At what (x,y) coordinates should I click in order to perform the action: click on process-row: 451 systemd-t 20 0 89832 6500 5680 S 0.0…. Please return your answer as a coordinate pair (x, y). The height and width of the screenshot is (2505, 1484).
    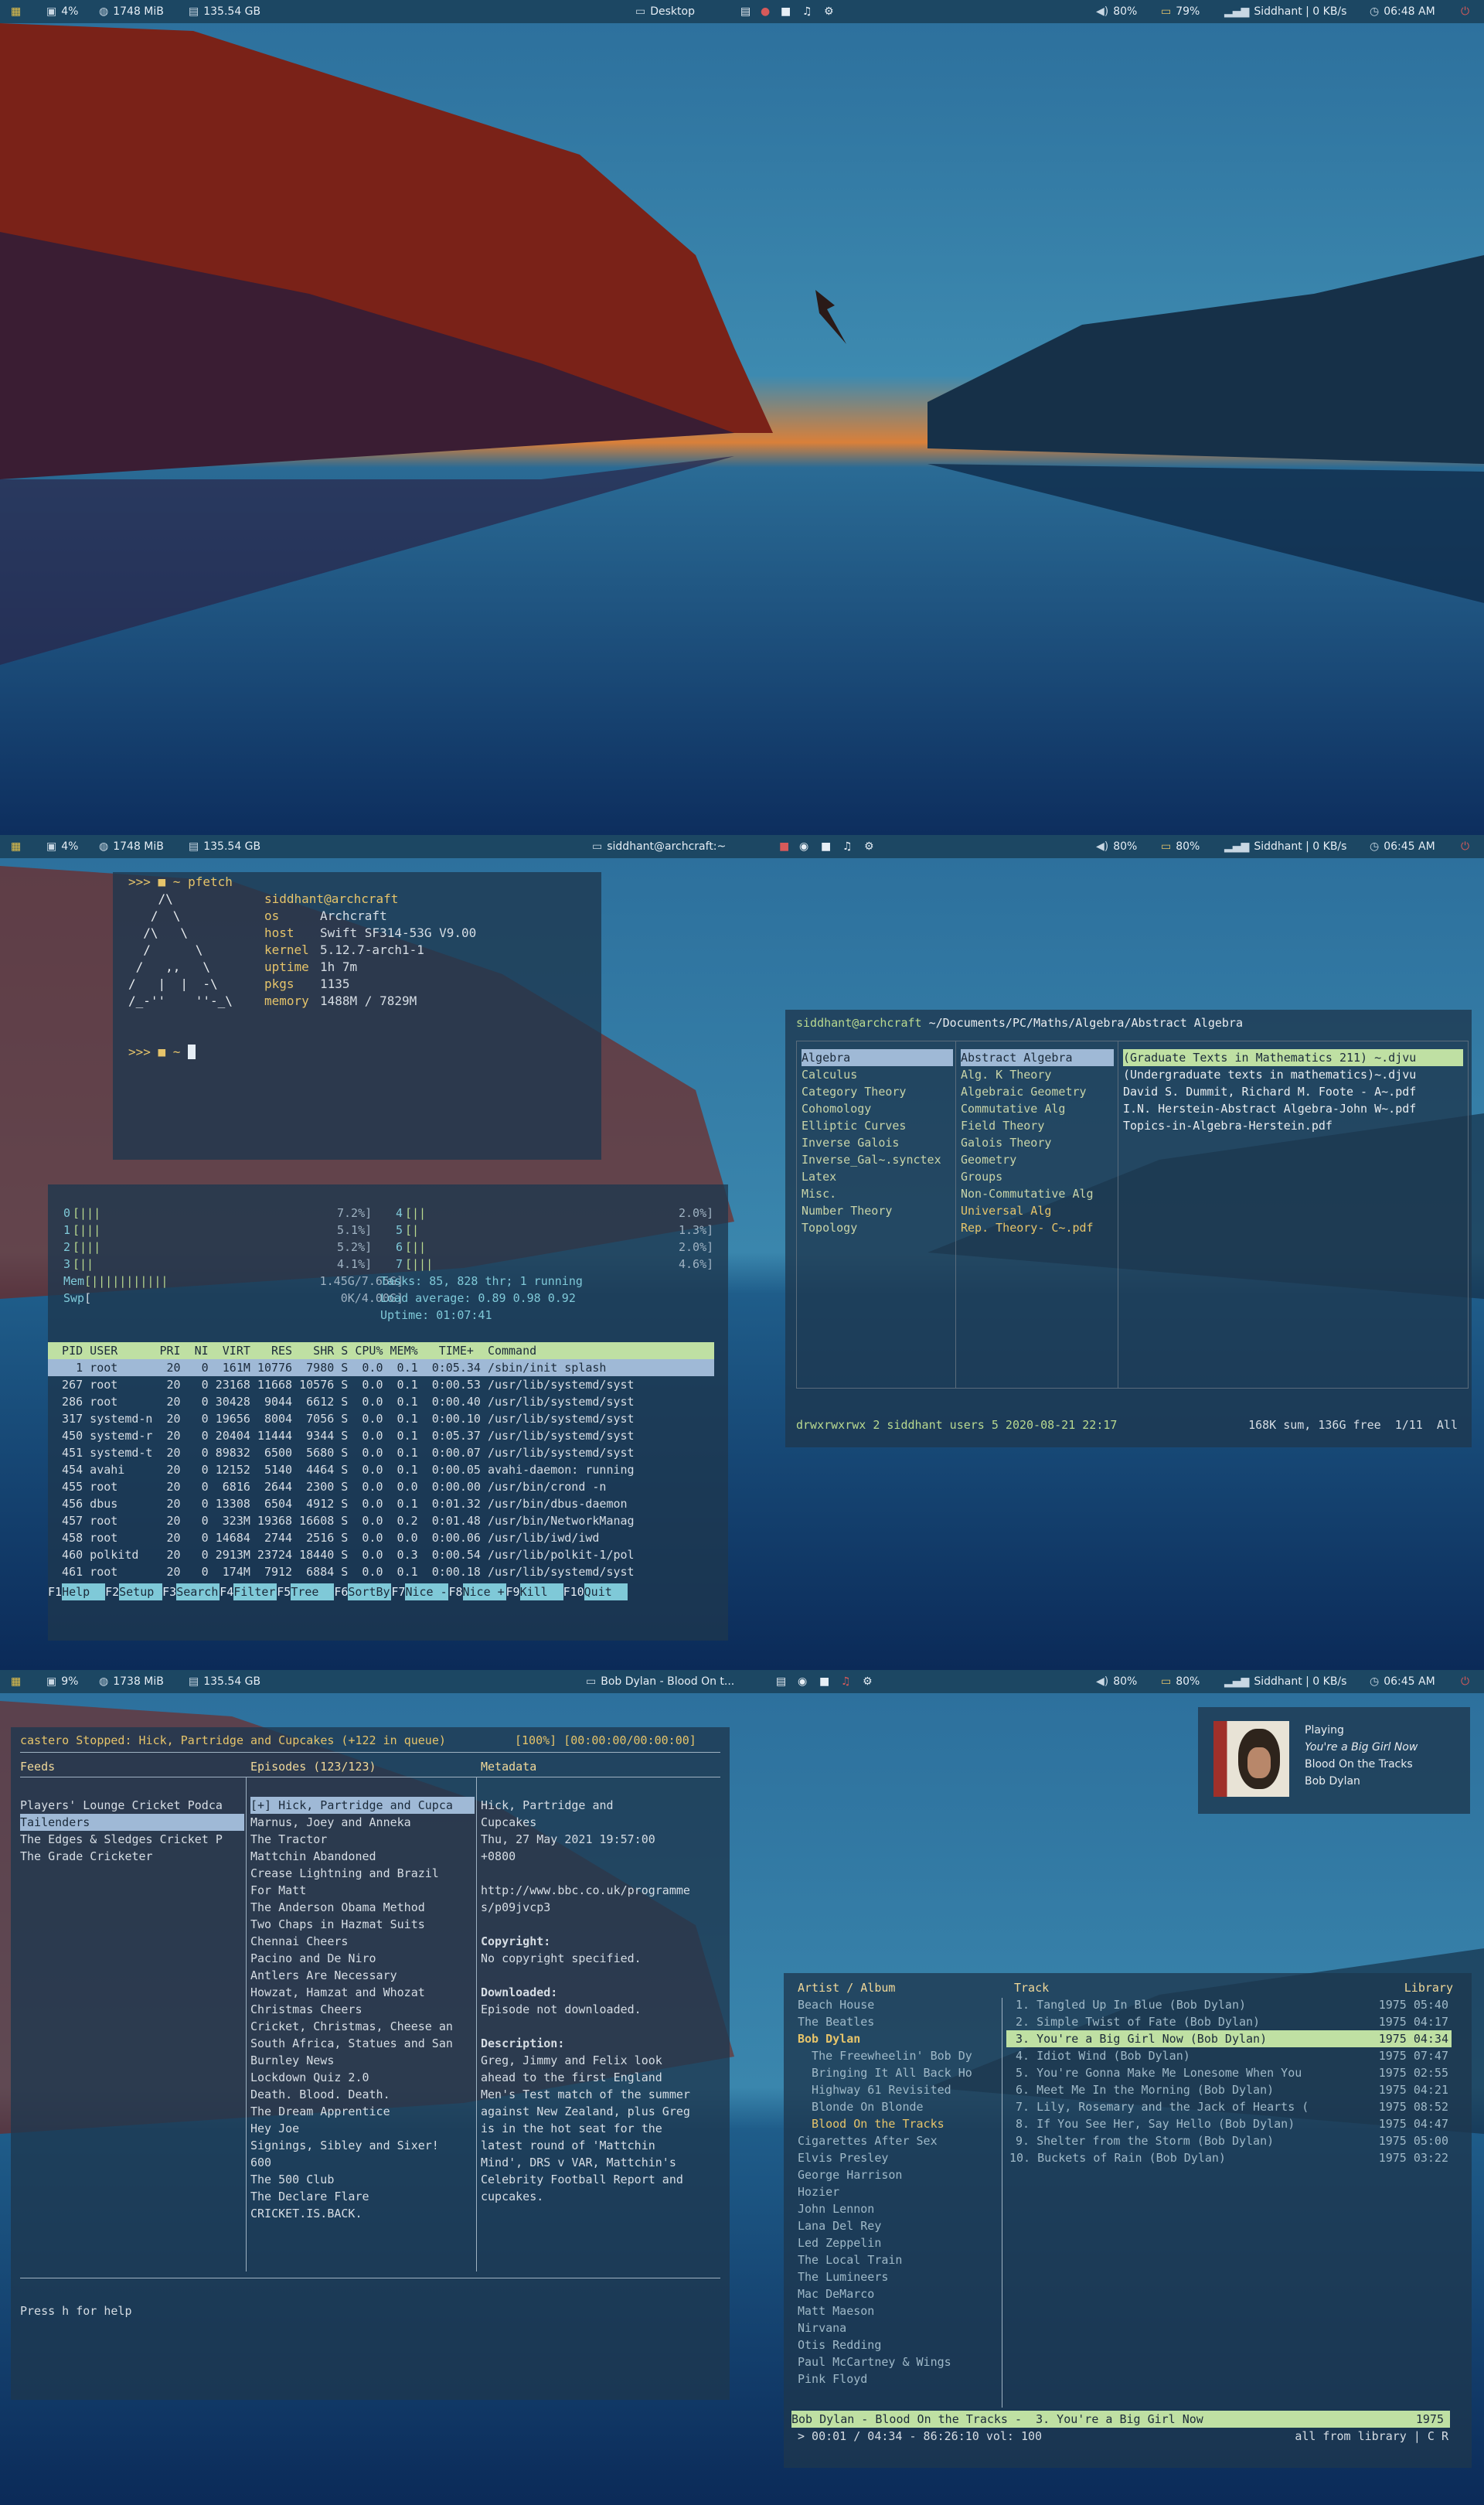
    Looking at the image, I should click on (381, 1452).